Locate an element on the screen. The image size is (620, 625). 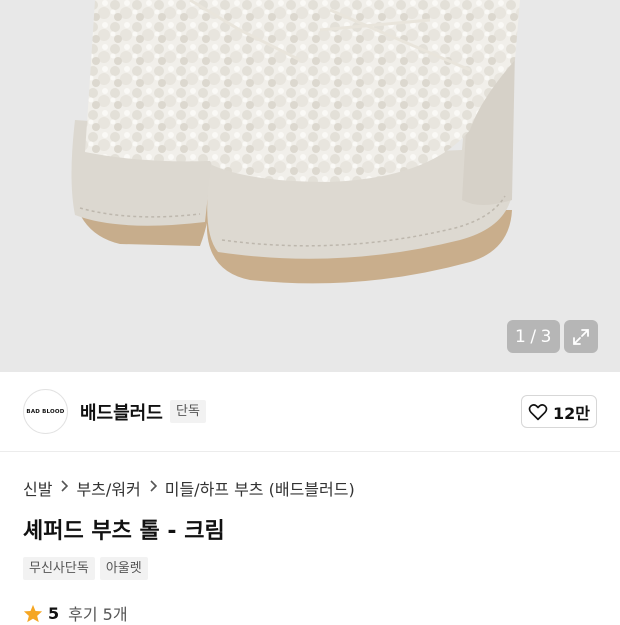
gallery-page-indicator: 1 / 3 is located at coordinates (533, 336).